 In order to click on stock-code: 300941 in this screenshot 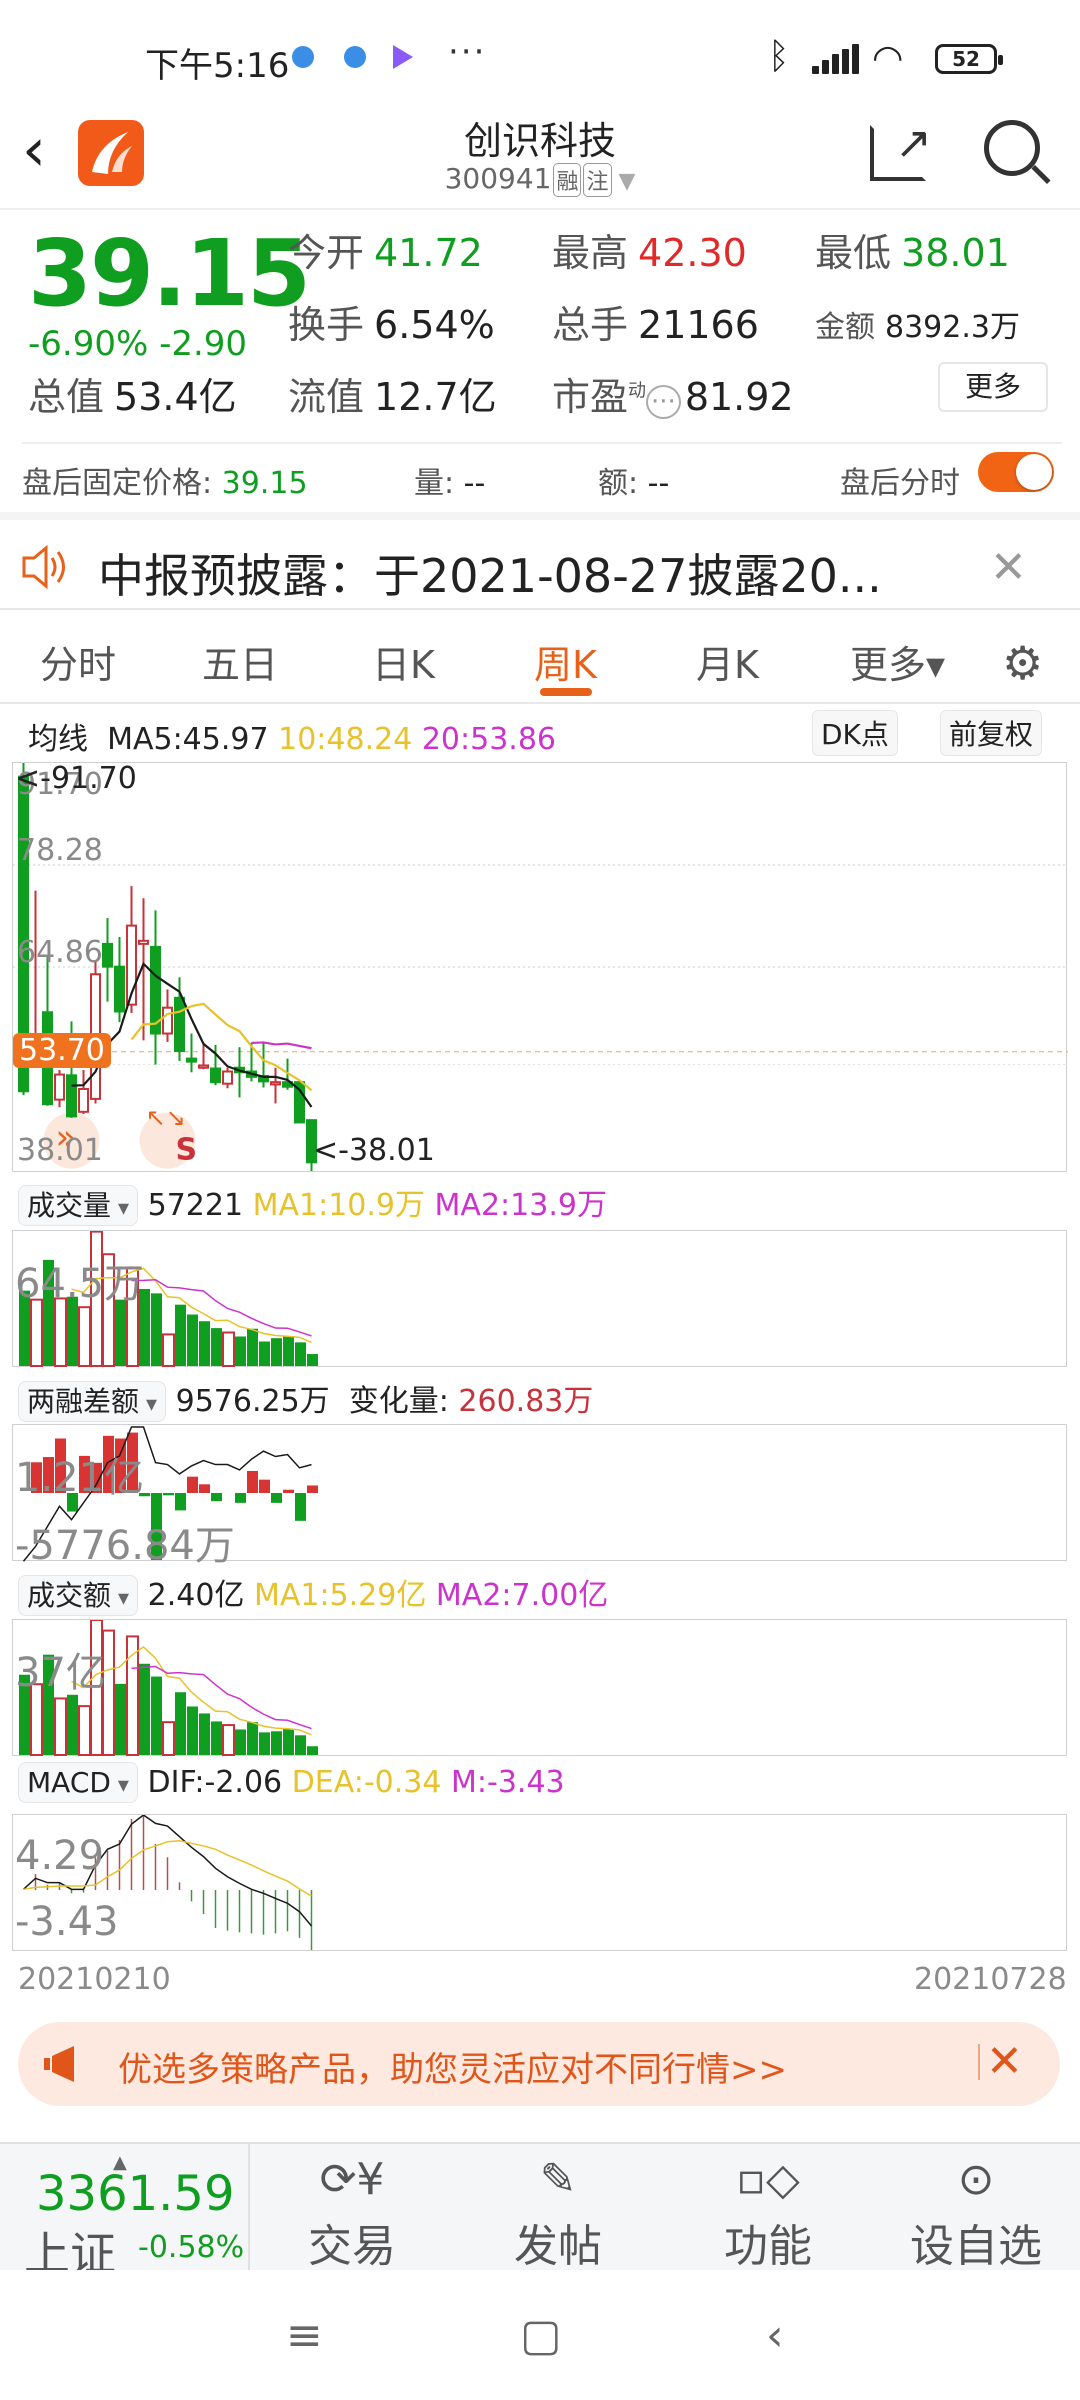, I will do `click(498, 178)`.